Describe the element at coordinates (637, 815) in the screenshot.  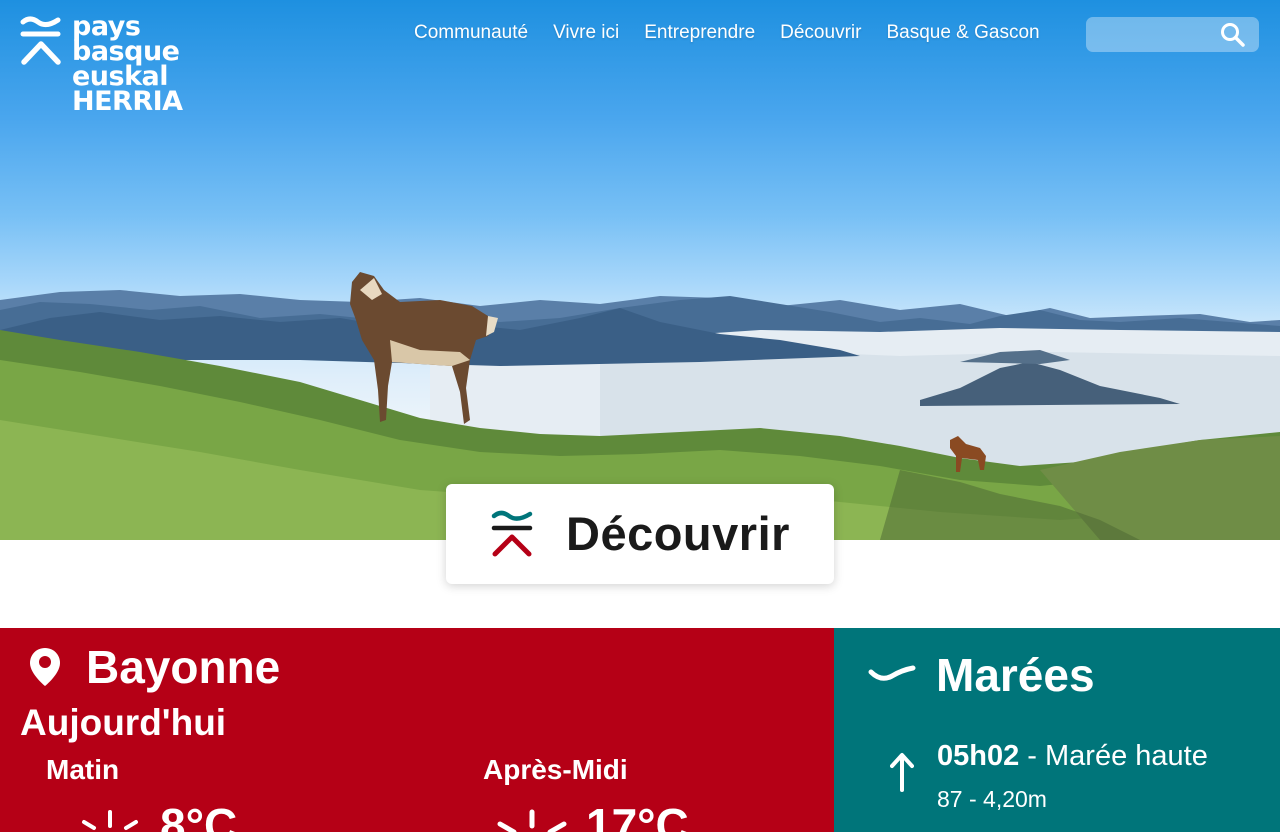
I see `weather-afternoon-temp: 17°C` at that location.